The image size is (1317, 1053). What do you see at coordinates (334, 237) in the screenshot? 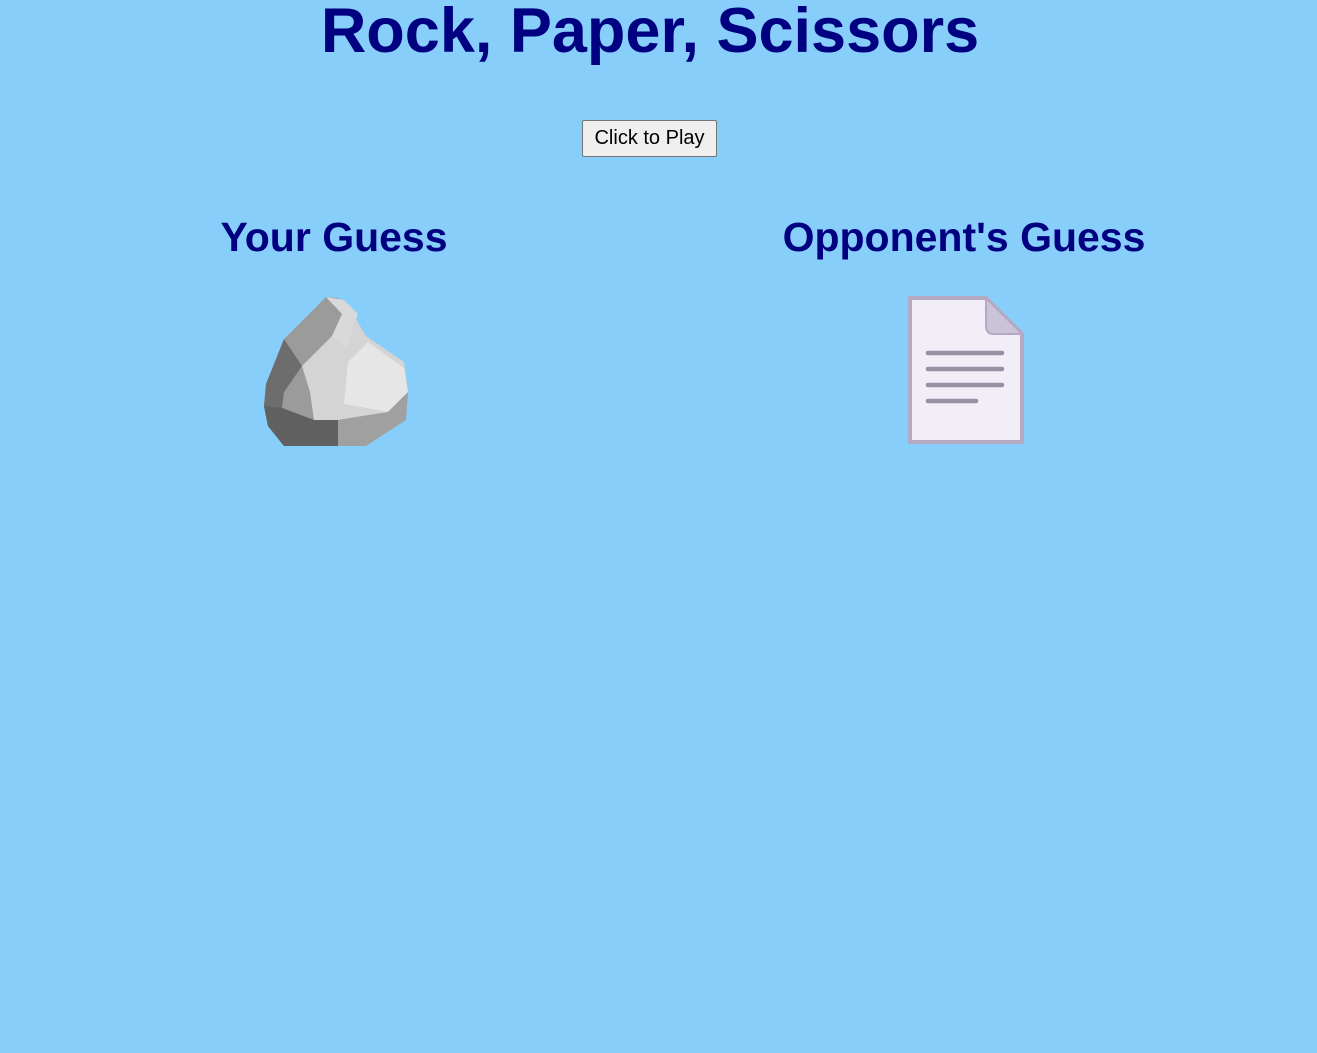
I see `player-guess-heading: Your Guess` at bounding box center [334, 237].